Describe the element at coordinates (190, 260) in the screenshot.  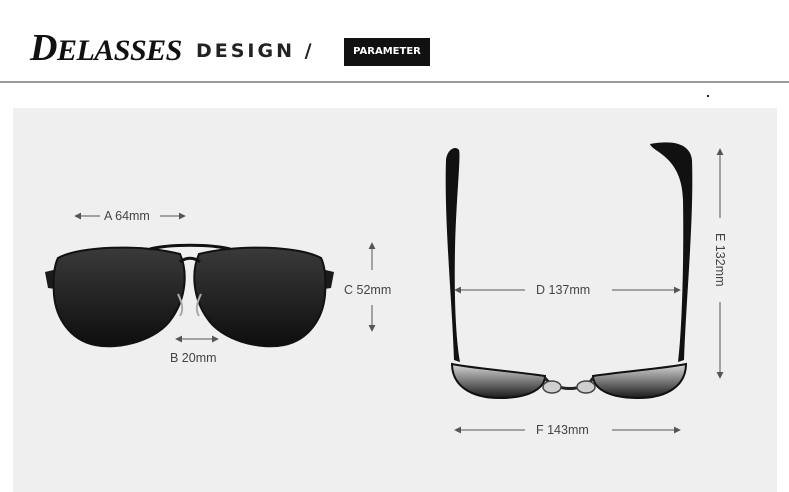
I see `nose-bridge` at that location.